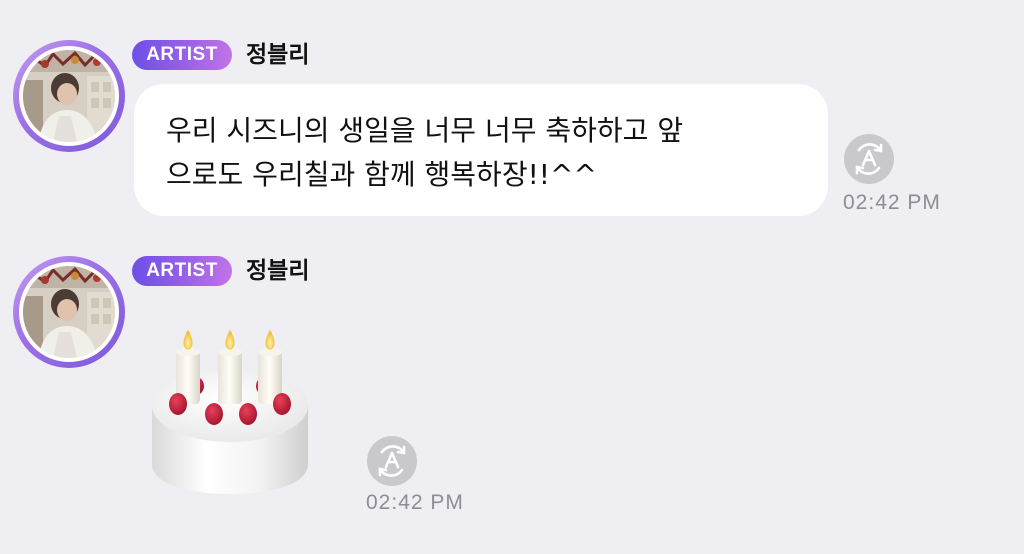  Describe the element at coordinates (425, 130) in the screenshot. I see `message-text-line-1: 우리 시즈니의 생일을 너무 너무 축하하고 앞` at that location.